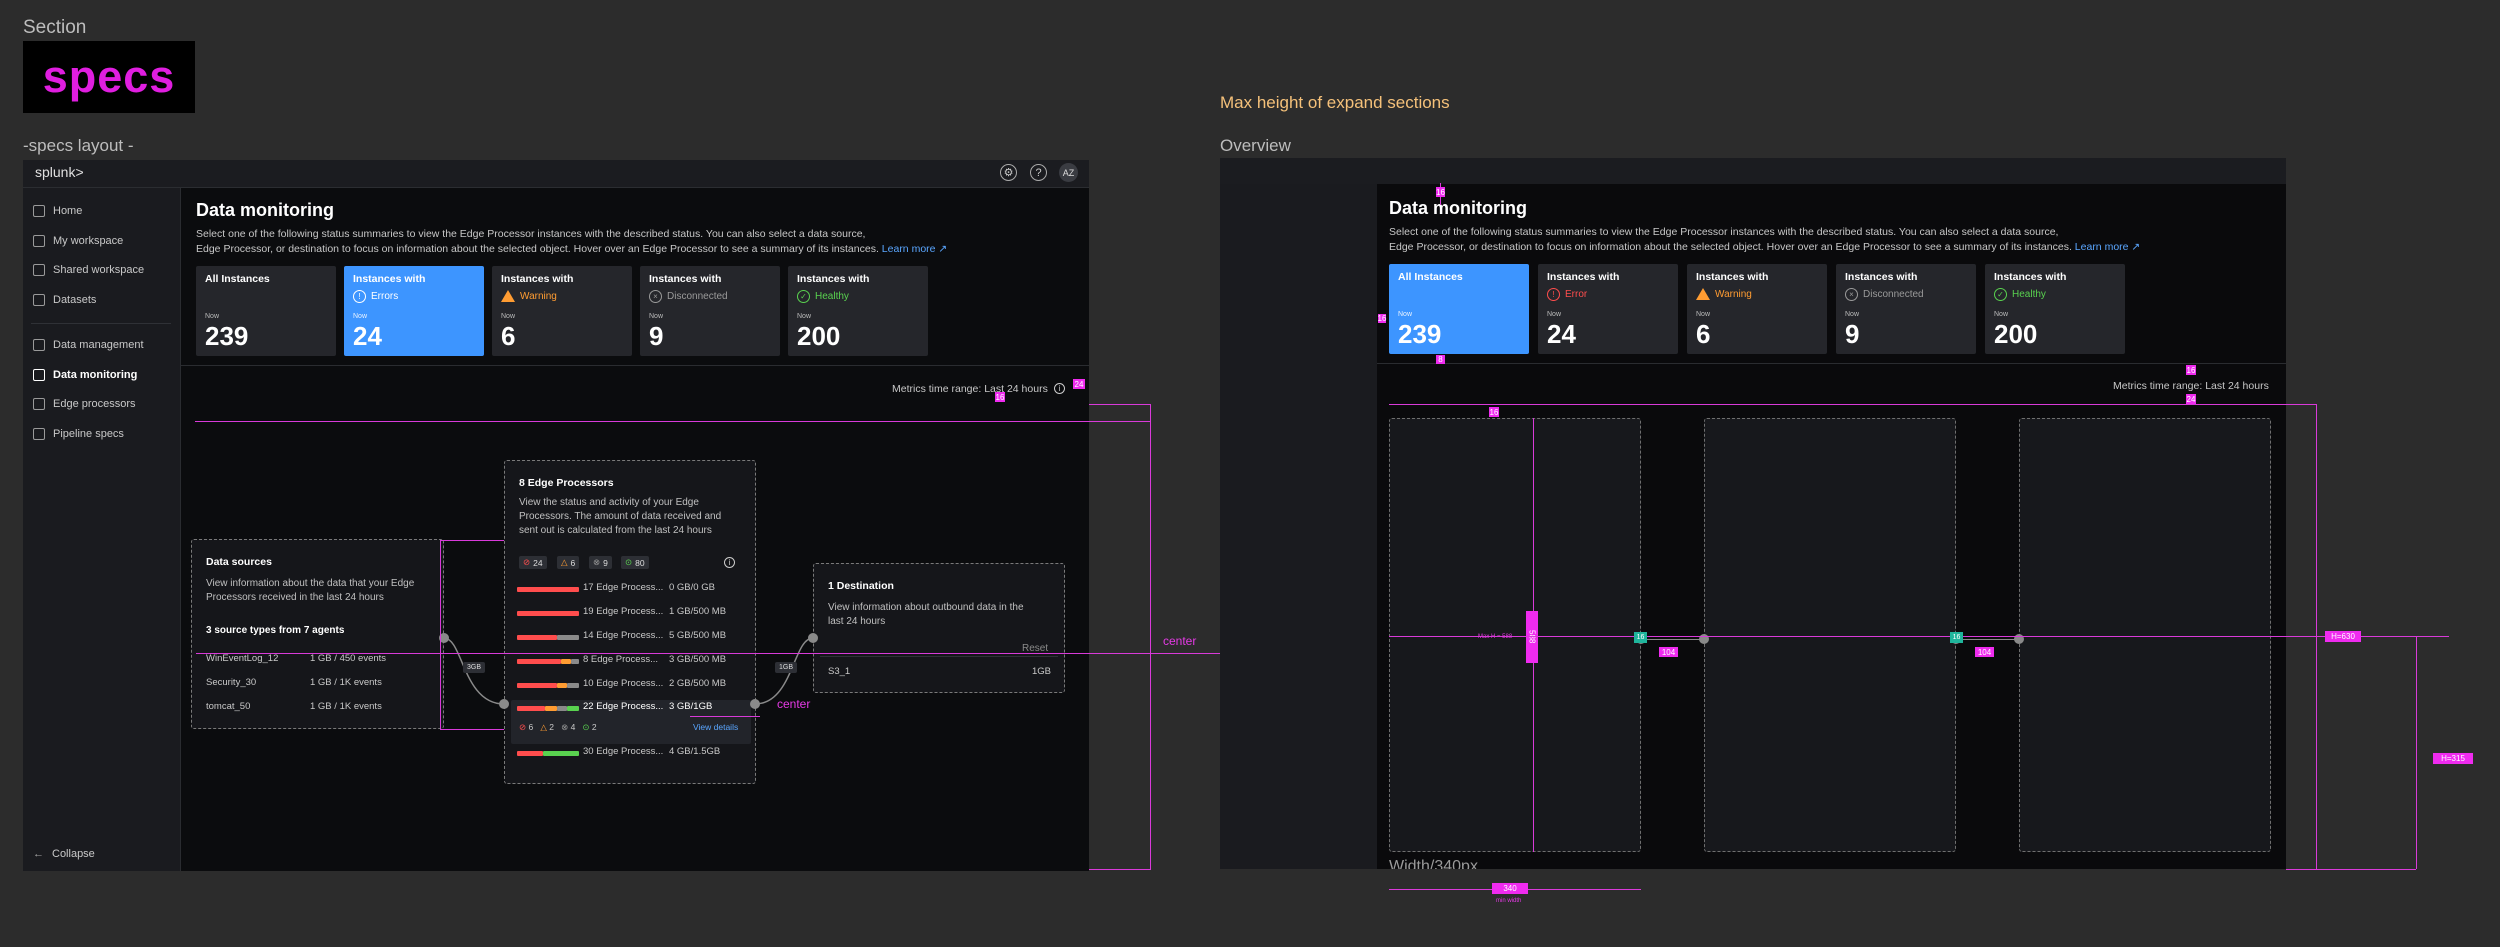 The image size is (2500, 947). What do you see at coordinates (2136, 247) in the screenshot?
I see `external-link-icon: ↗` at bounding box center [2136, 247].